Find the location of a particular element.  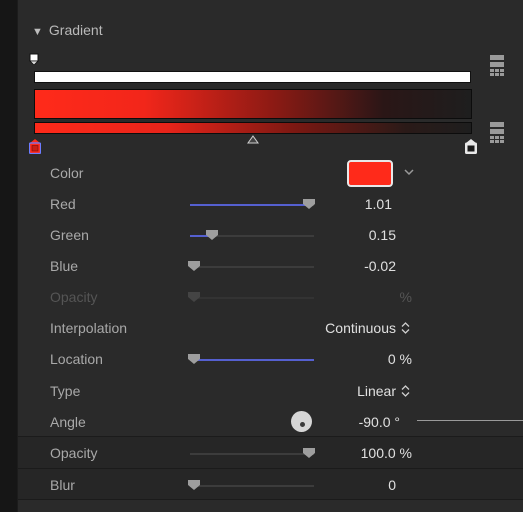

section-title: Gradient is located at coordinates (75, 30).